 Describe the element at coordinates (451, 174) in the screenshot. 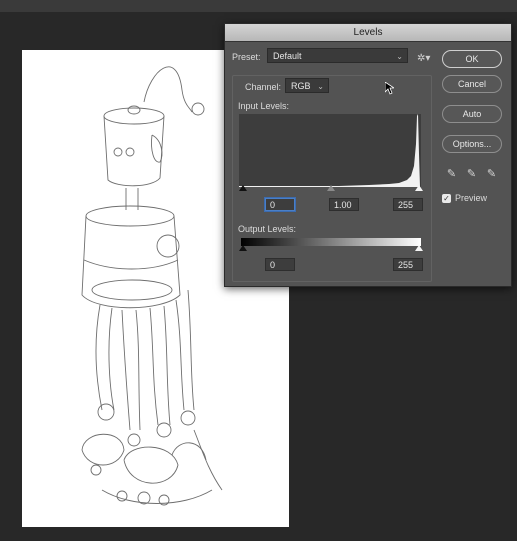

I see `black-eyedropper-icon: ✎` at that location.